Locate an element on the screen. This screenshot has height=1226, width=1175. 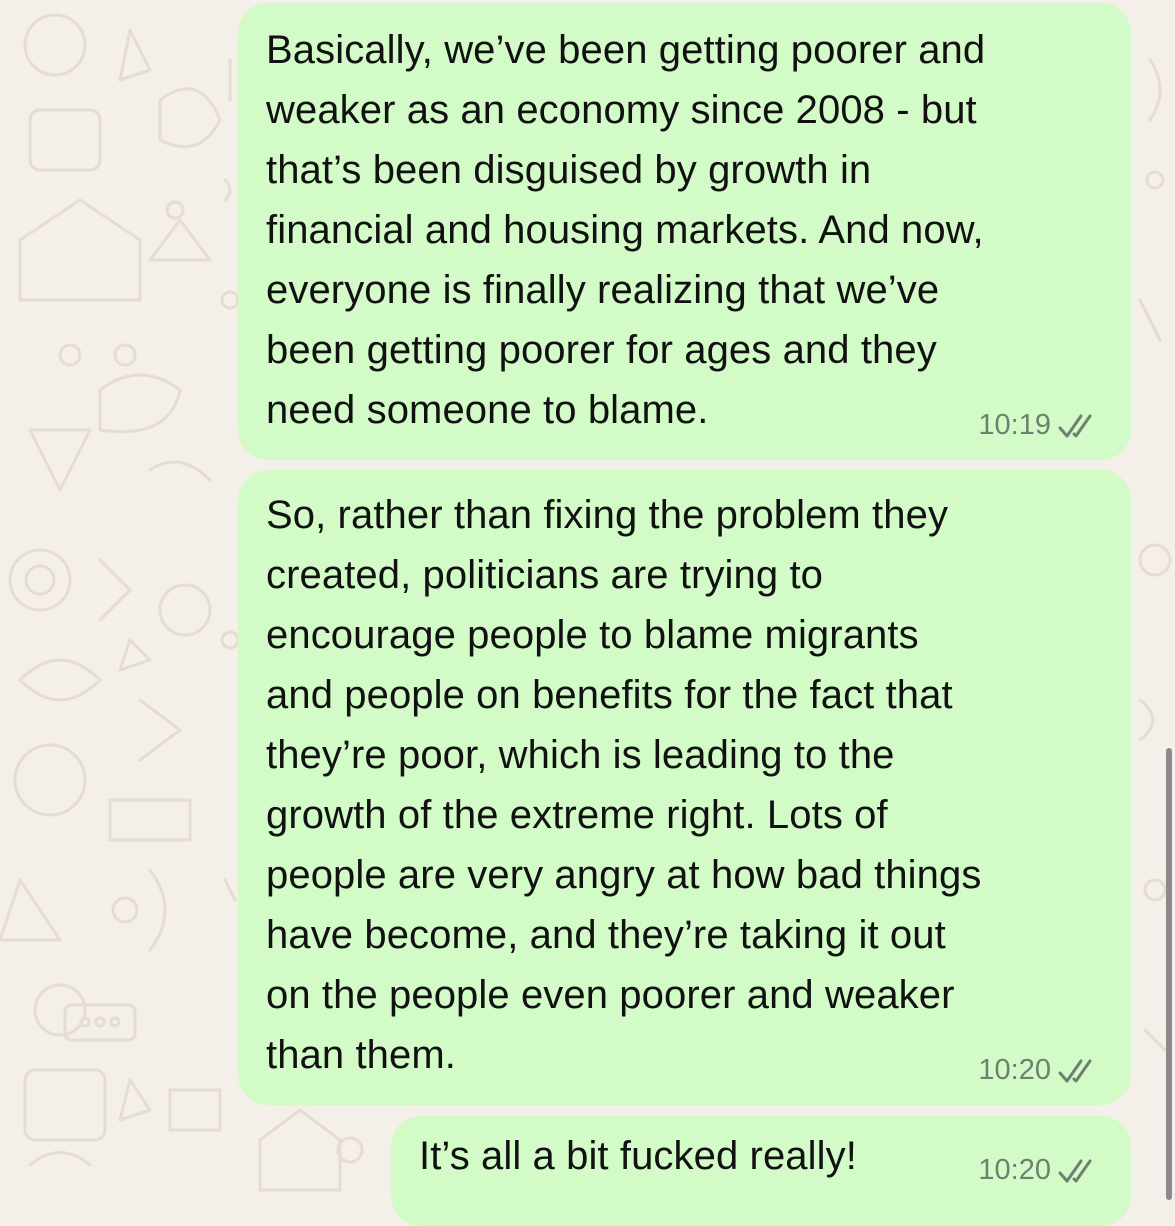
scrollbar is located at coordinates (1169, 974).